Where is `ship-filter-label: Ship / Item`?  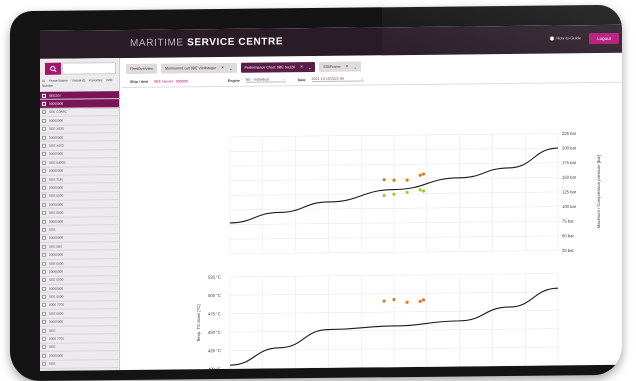
ship-filter-label: Ship / Item is located at coordinates (139, 81).